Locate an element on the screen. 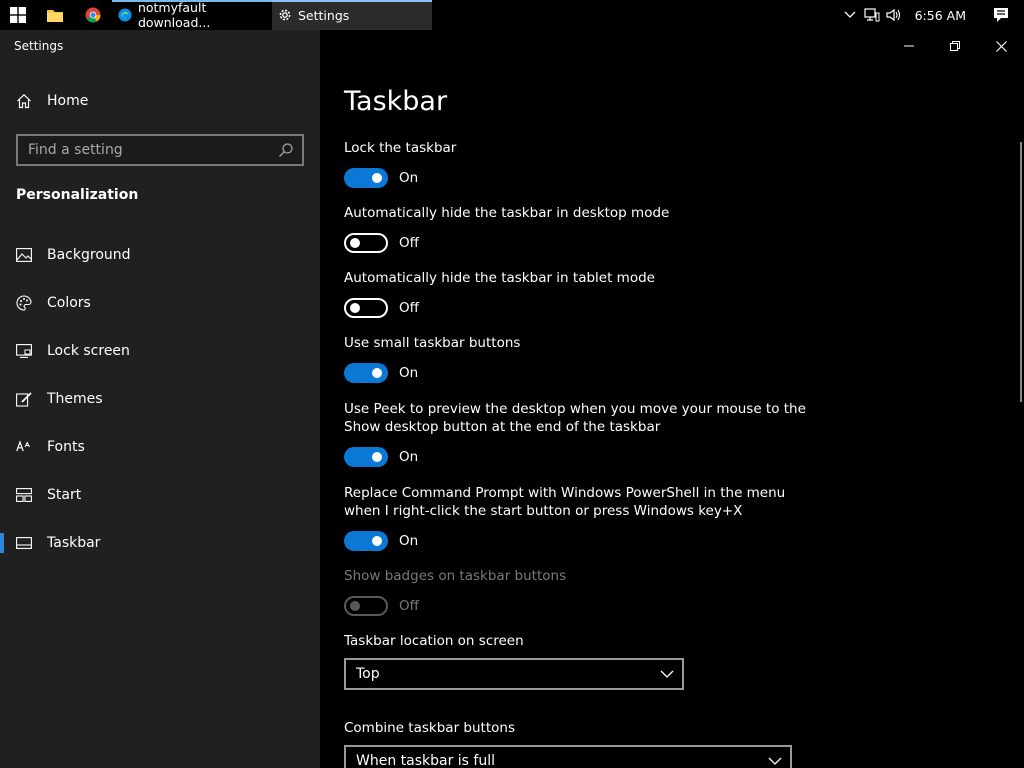 This screenshot has height=768, width=1024. search-placeholder: Find a setting is located at coordinates (75, 150).